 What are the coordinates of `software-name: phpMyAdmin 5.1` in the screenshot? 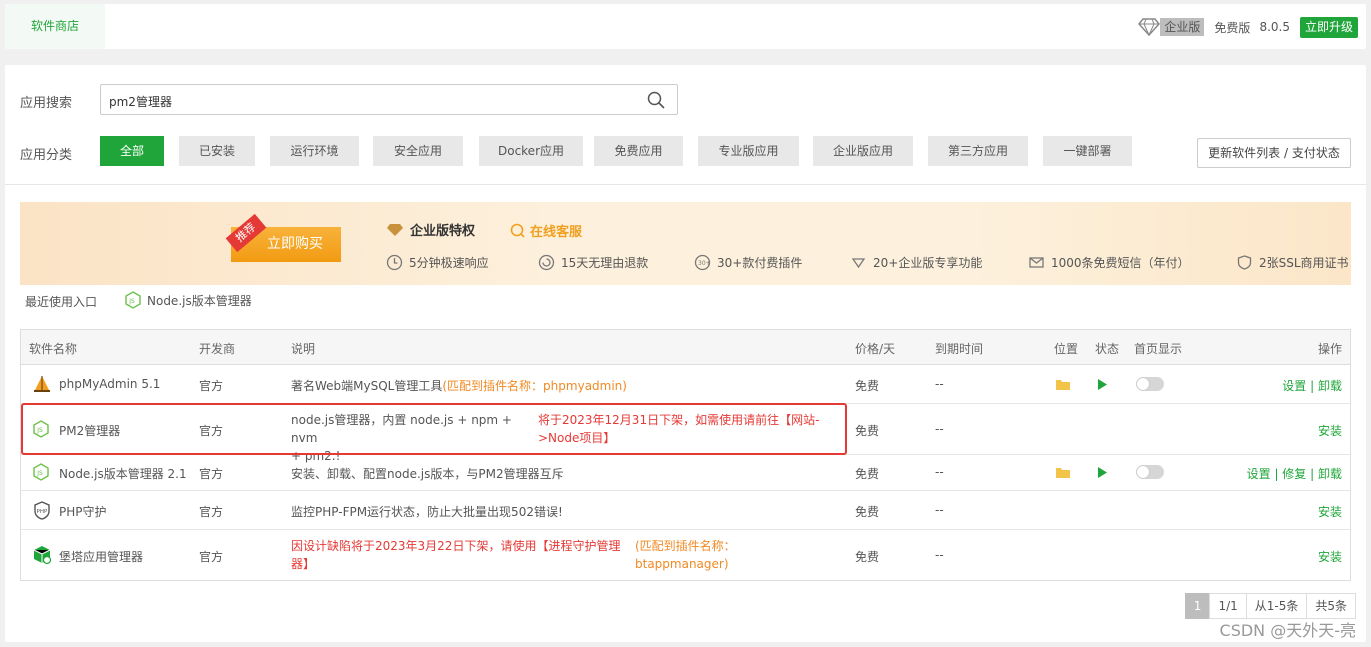 It's located at (110, 384).